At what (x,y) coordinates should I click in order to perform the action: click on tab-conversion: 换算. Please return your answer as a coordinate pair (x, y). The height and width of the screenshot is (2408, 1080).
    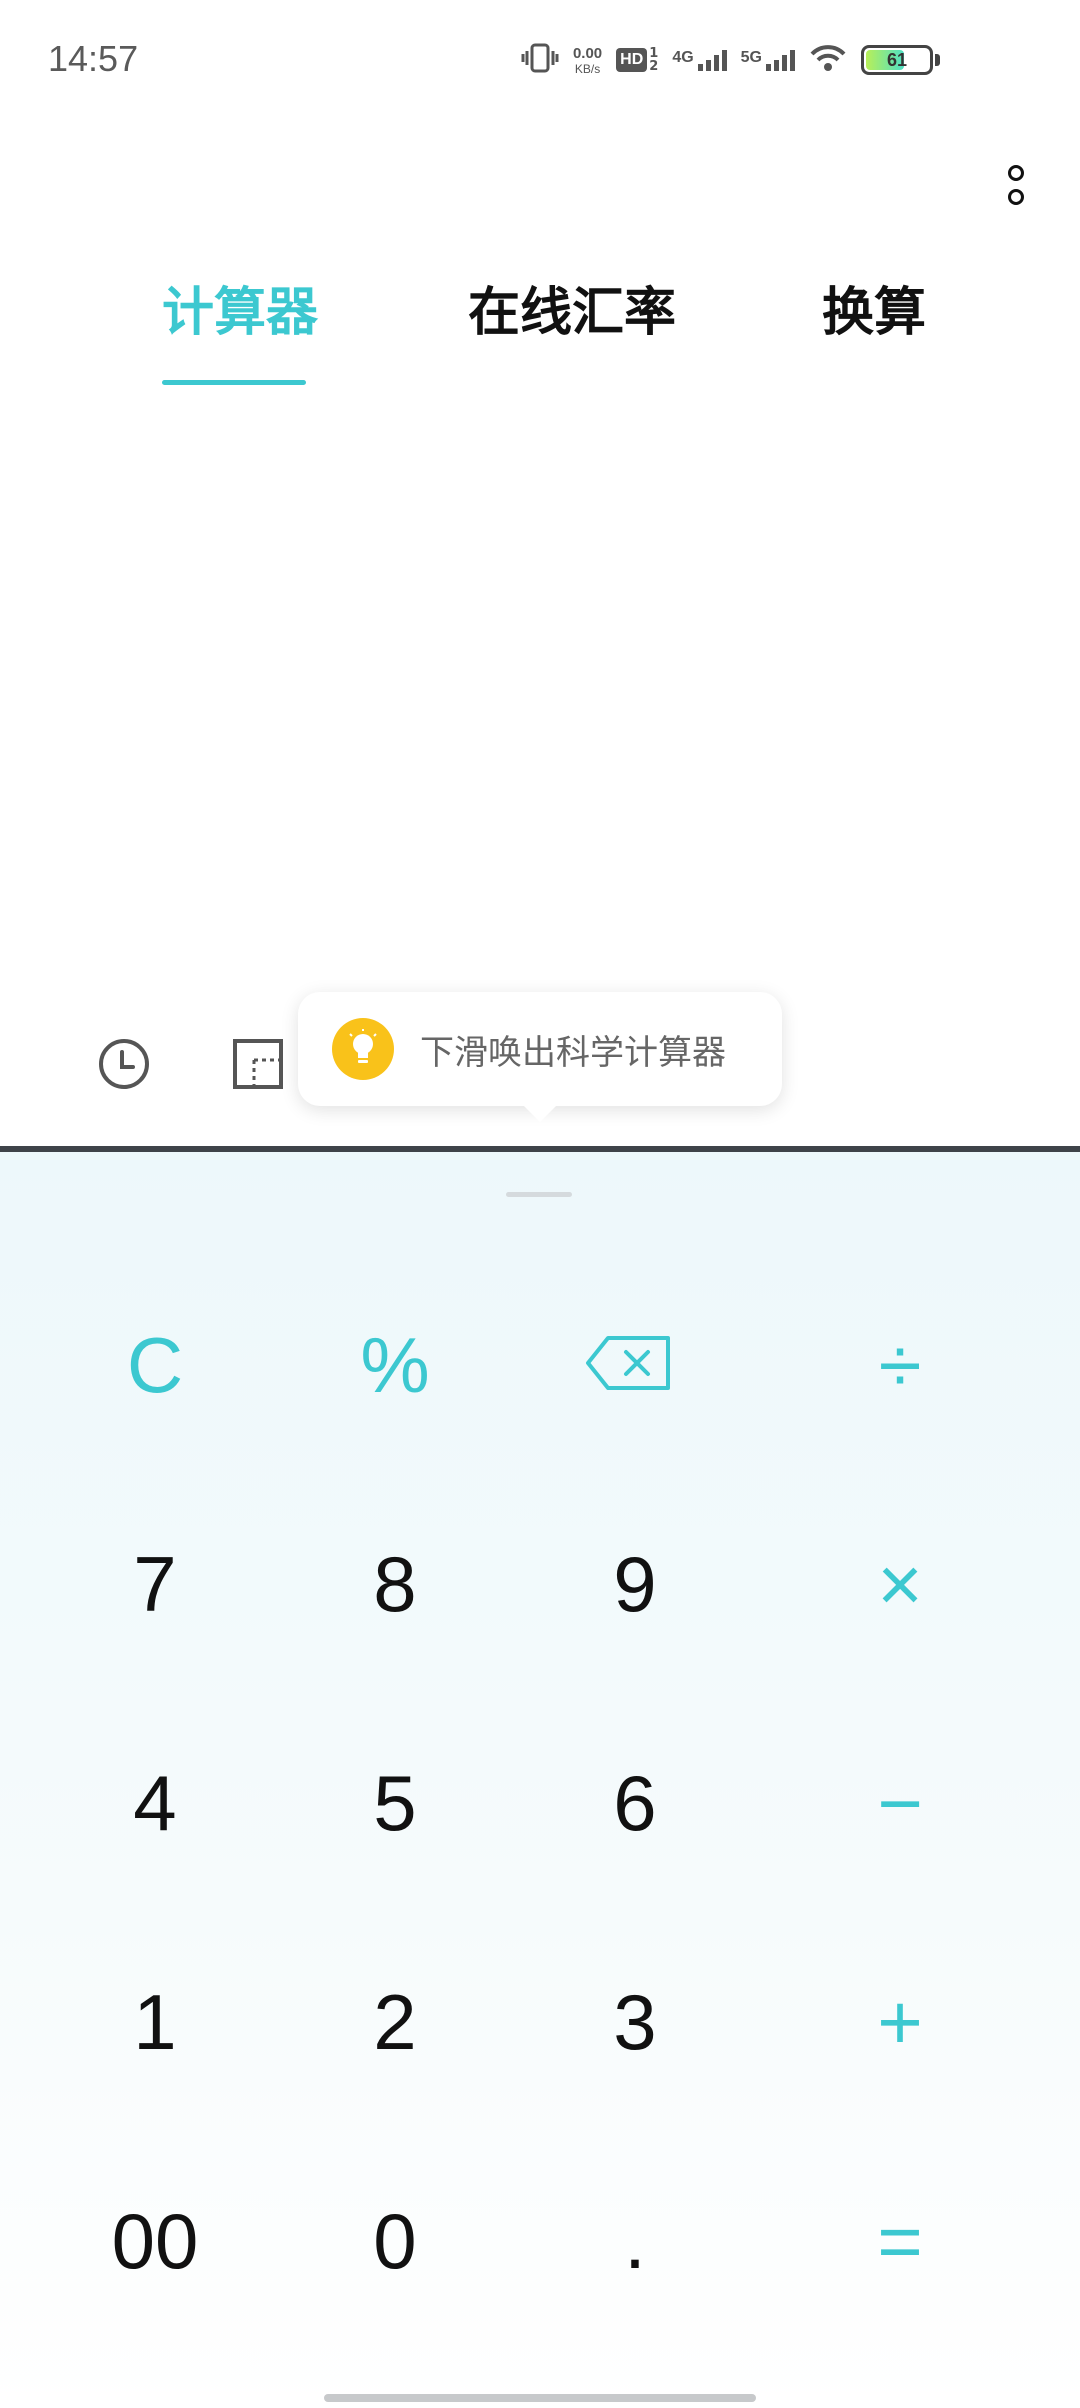
    Looking at the image, I should click on (874, 307).